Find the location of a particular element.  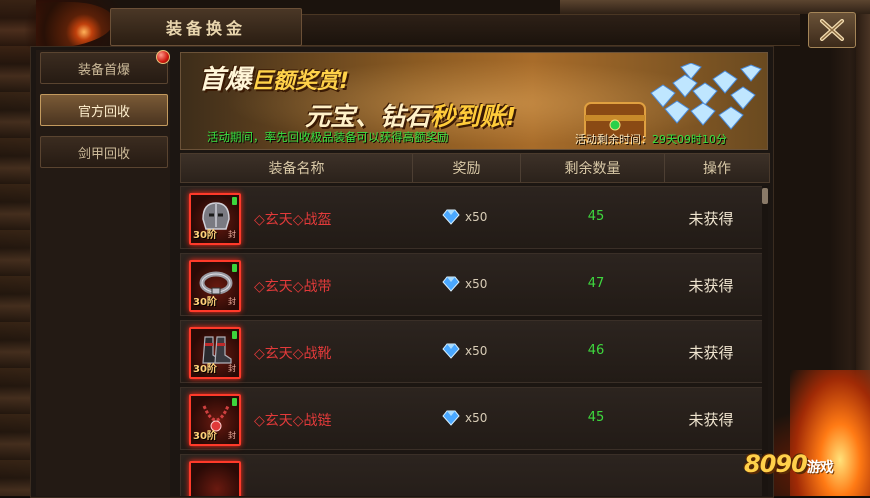

sidebar-item-sword-armor-recycle: 剑甲回收 is located at coordinates (104, 152).